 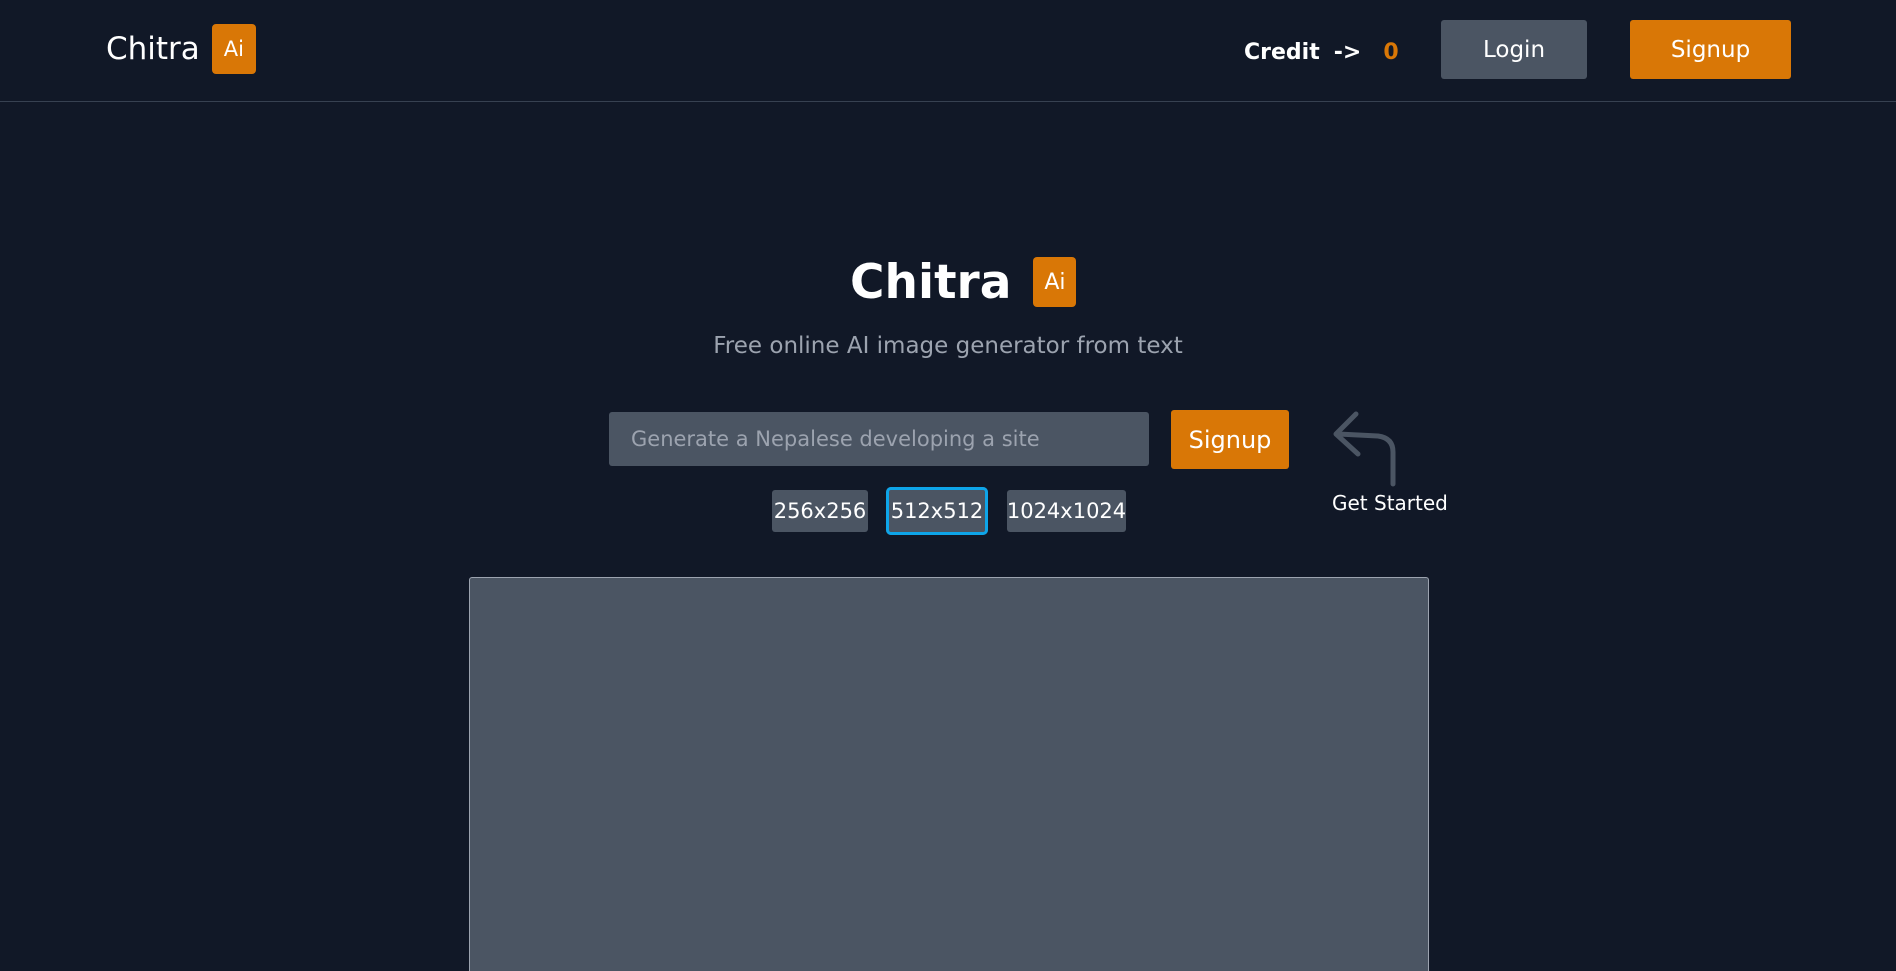 I want to click on brand-logo-link: Chitra Ai, so click(x=181, y=49).